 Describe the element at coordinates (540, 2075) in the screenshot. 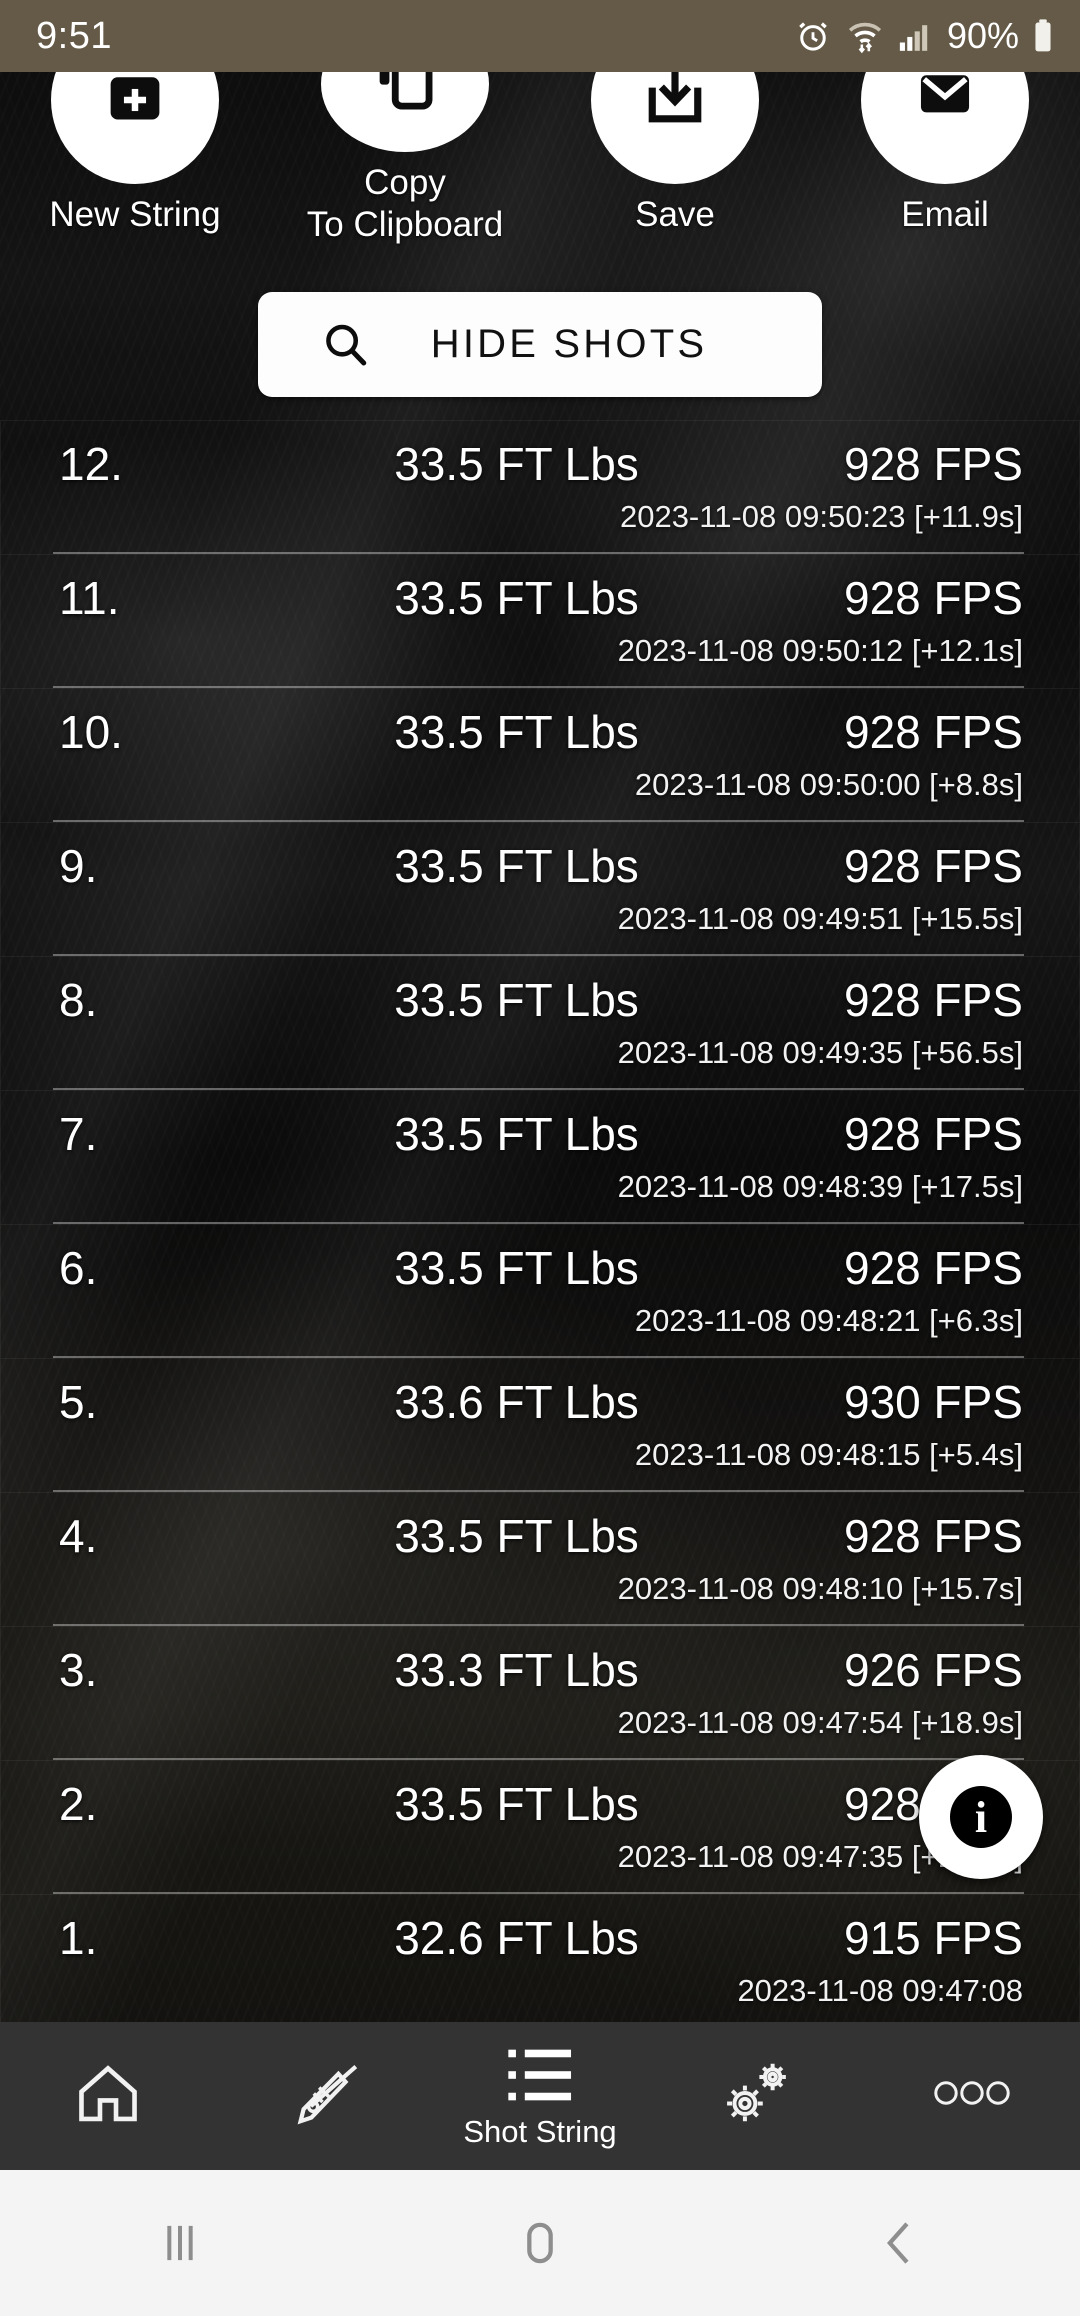

I see `list-icon` at that location.